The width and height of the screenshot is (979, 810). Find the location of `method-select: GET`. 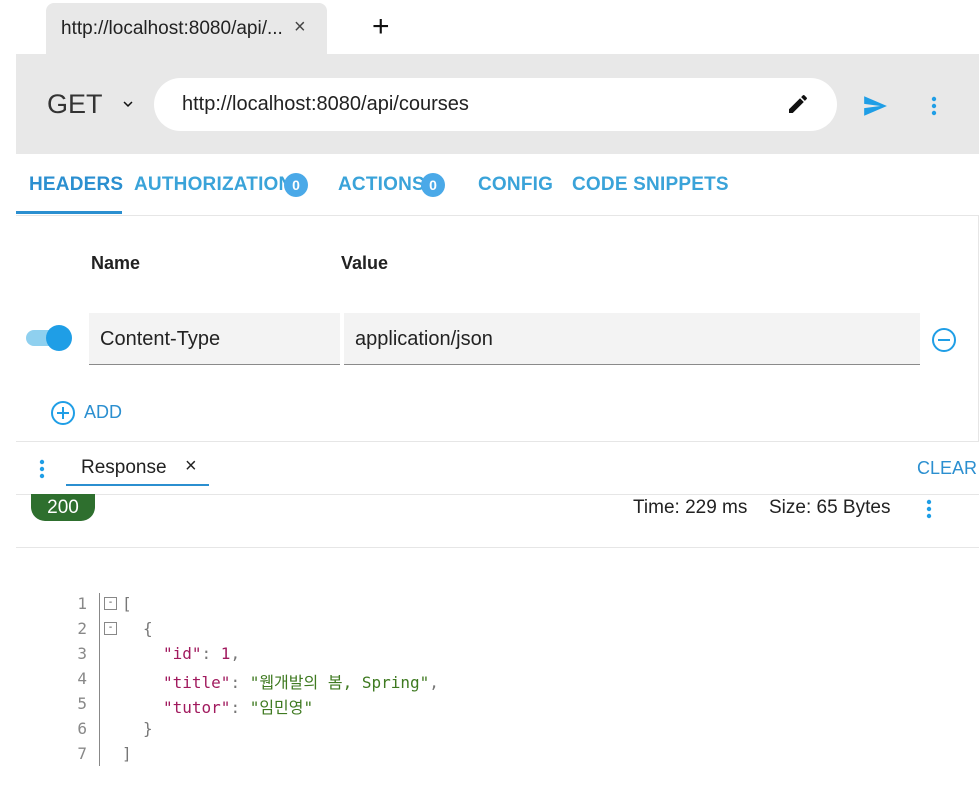

method-select: GET is located at coordinates (75, 104).